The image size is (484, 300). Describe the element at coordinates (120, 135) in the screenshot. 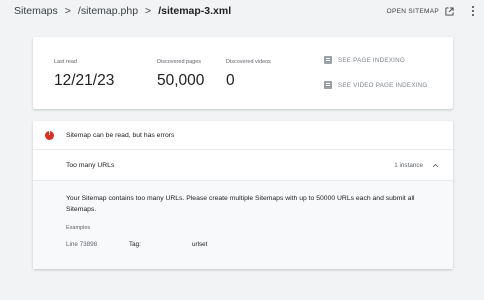

I see `error-status-text: Sitemap can be read, but has errors` at that location.